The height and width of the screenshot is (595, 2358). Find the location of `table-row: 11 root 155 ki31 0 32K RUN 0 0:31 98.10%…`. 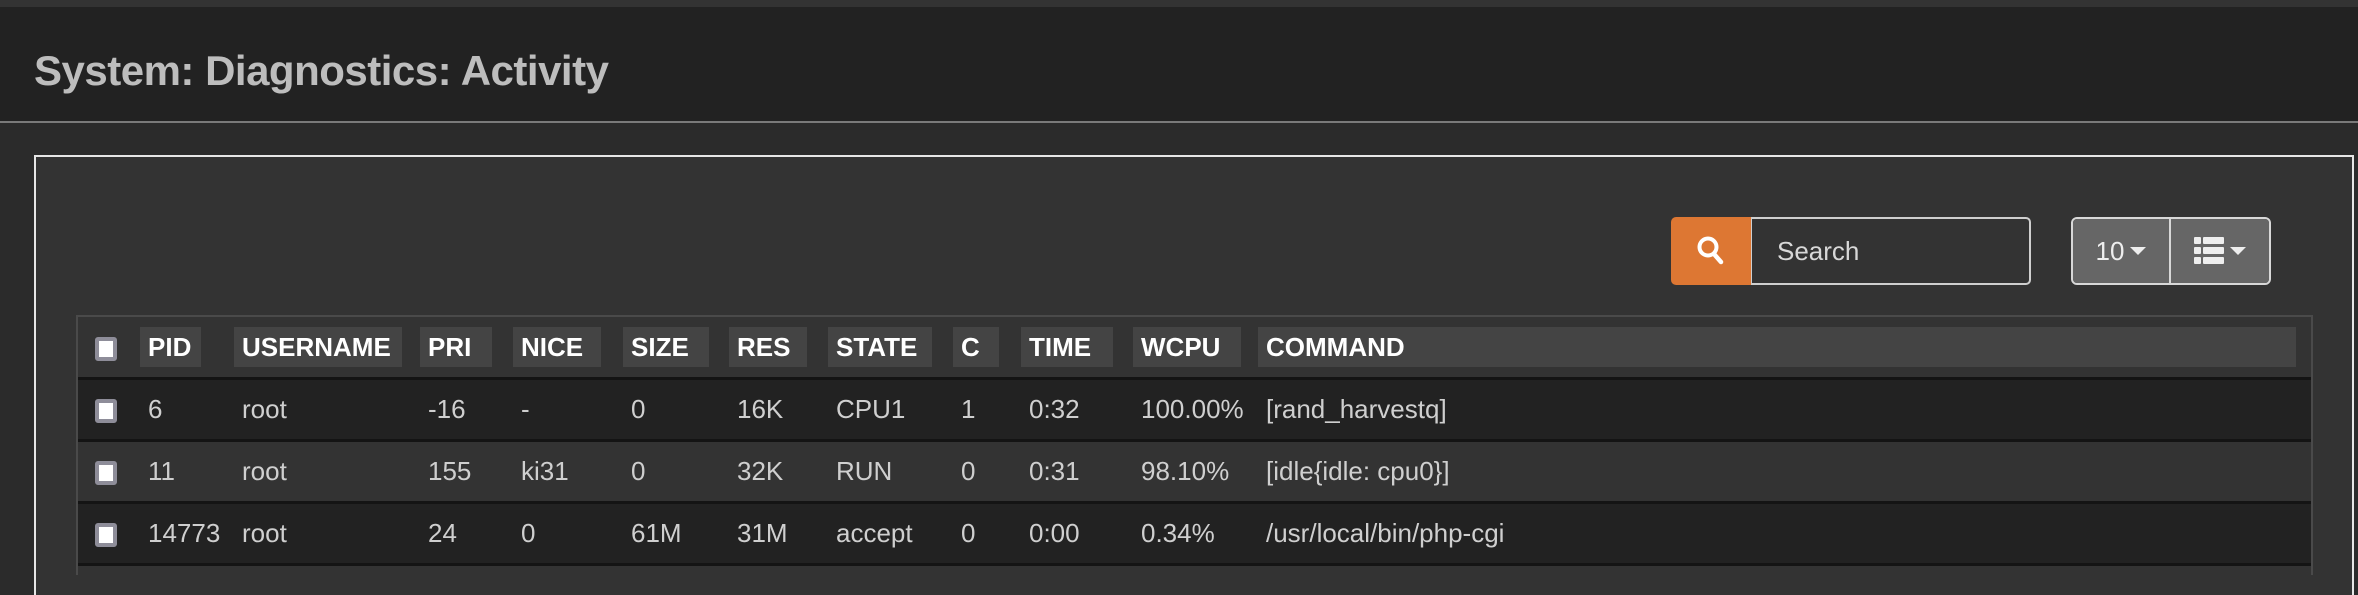

table-row: 11 root 155 ki31 0 32K RUN 0 0:31 98.10%… is located at coordinates (1194, 471).